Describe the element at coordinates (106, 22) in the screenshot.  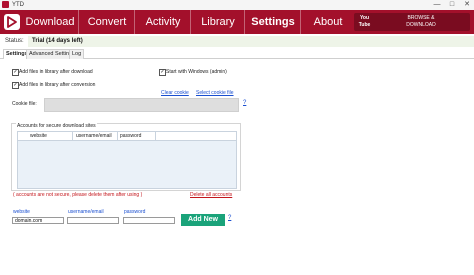
I see `tab-convert: Convert` at that location.